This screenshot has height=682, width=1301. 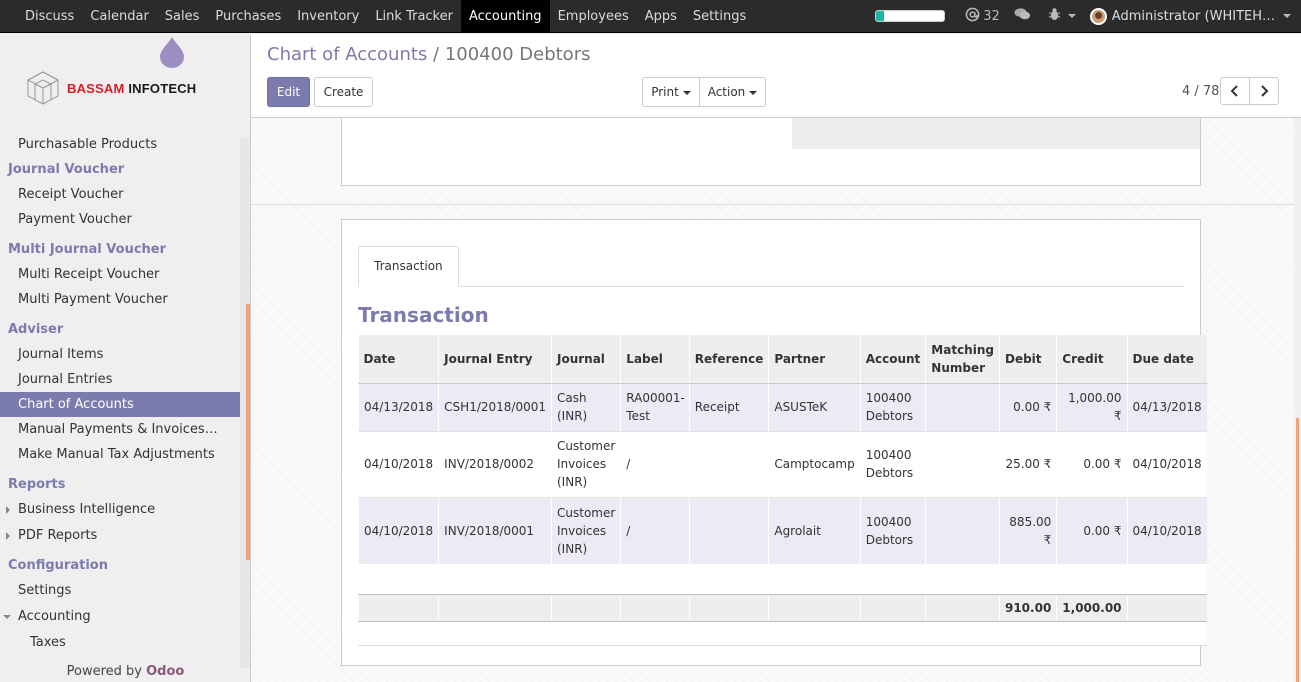 What do you see at coordinates (996, 133) in the screenshot?
I see `readonly-field-block` at bounding box center [996, 133].